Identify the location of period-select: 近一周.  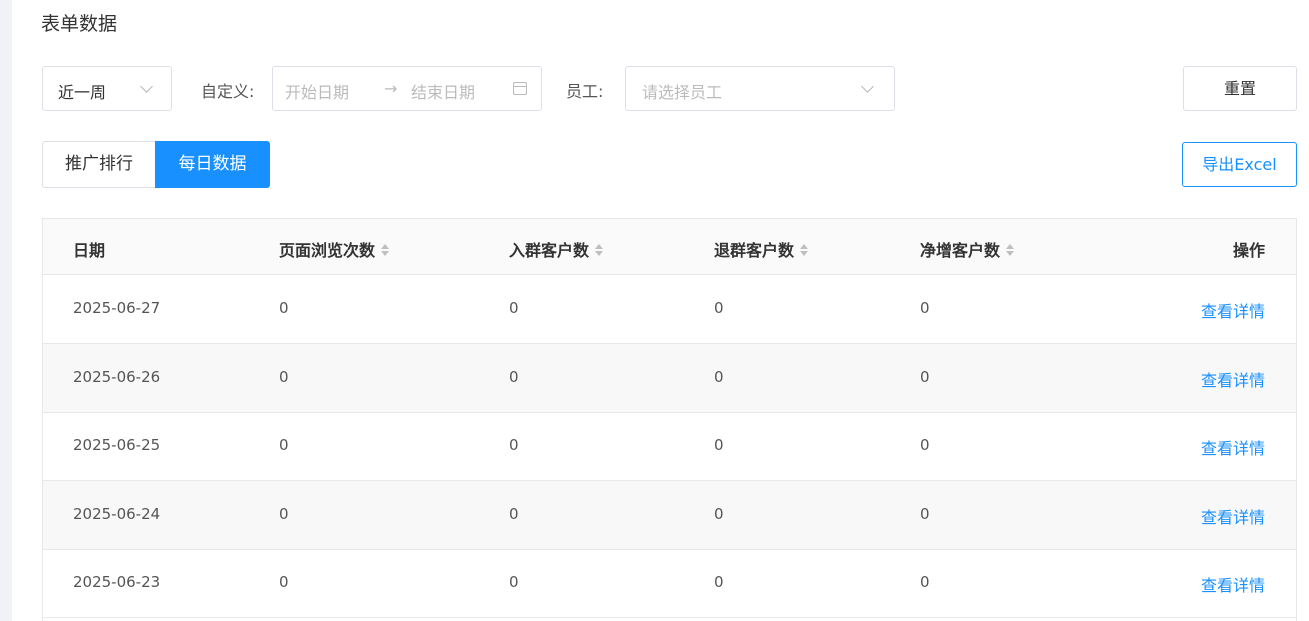
(107, 88).